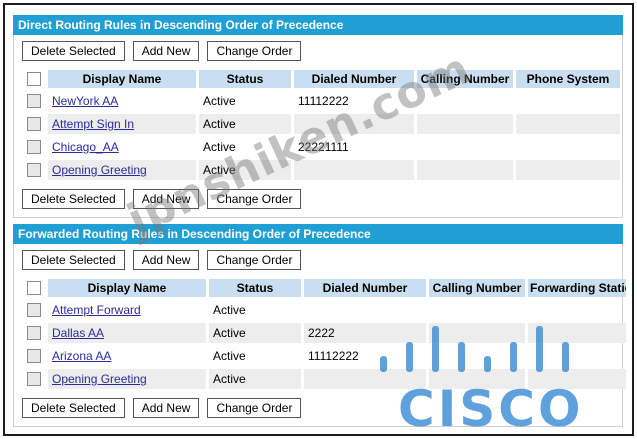 Image resolution: width=637 pixels, height=439 pixels. I want to click on rule-link: Chicago_AA, so click(85, 147).